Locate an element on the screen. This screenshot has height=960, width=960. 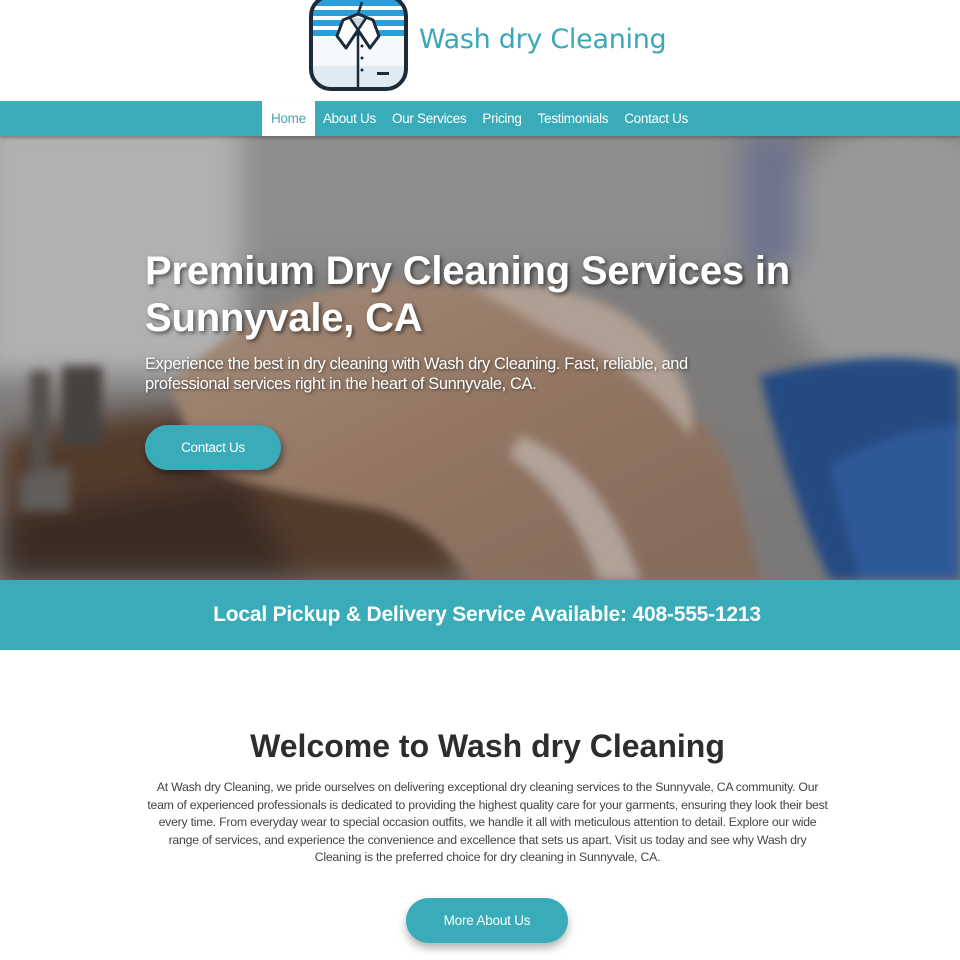
nav-item-testimonials: Testimonials is located at coordinates (573, 118).